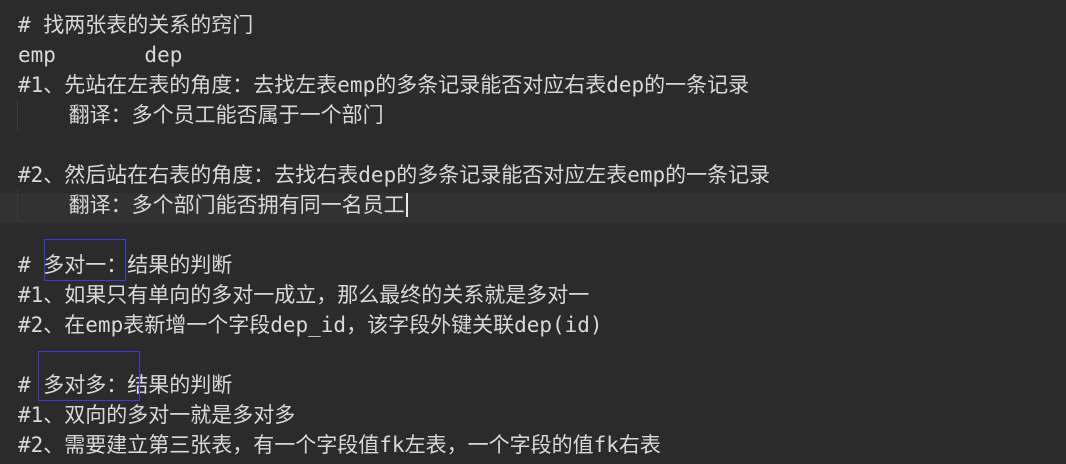 This screenshot has width=1066, height=464. What do you see at coordinates (406, 205) in the screenshot?
I see `text-caret` at bounding box center [406, 205].